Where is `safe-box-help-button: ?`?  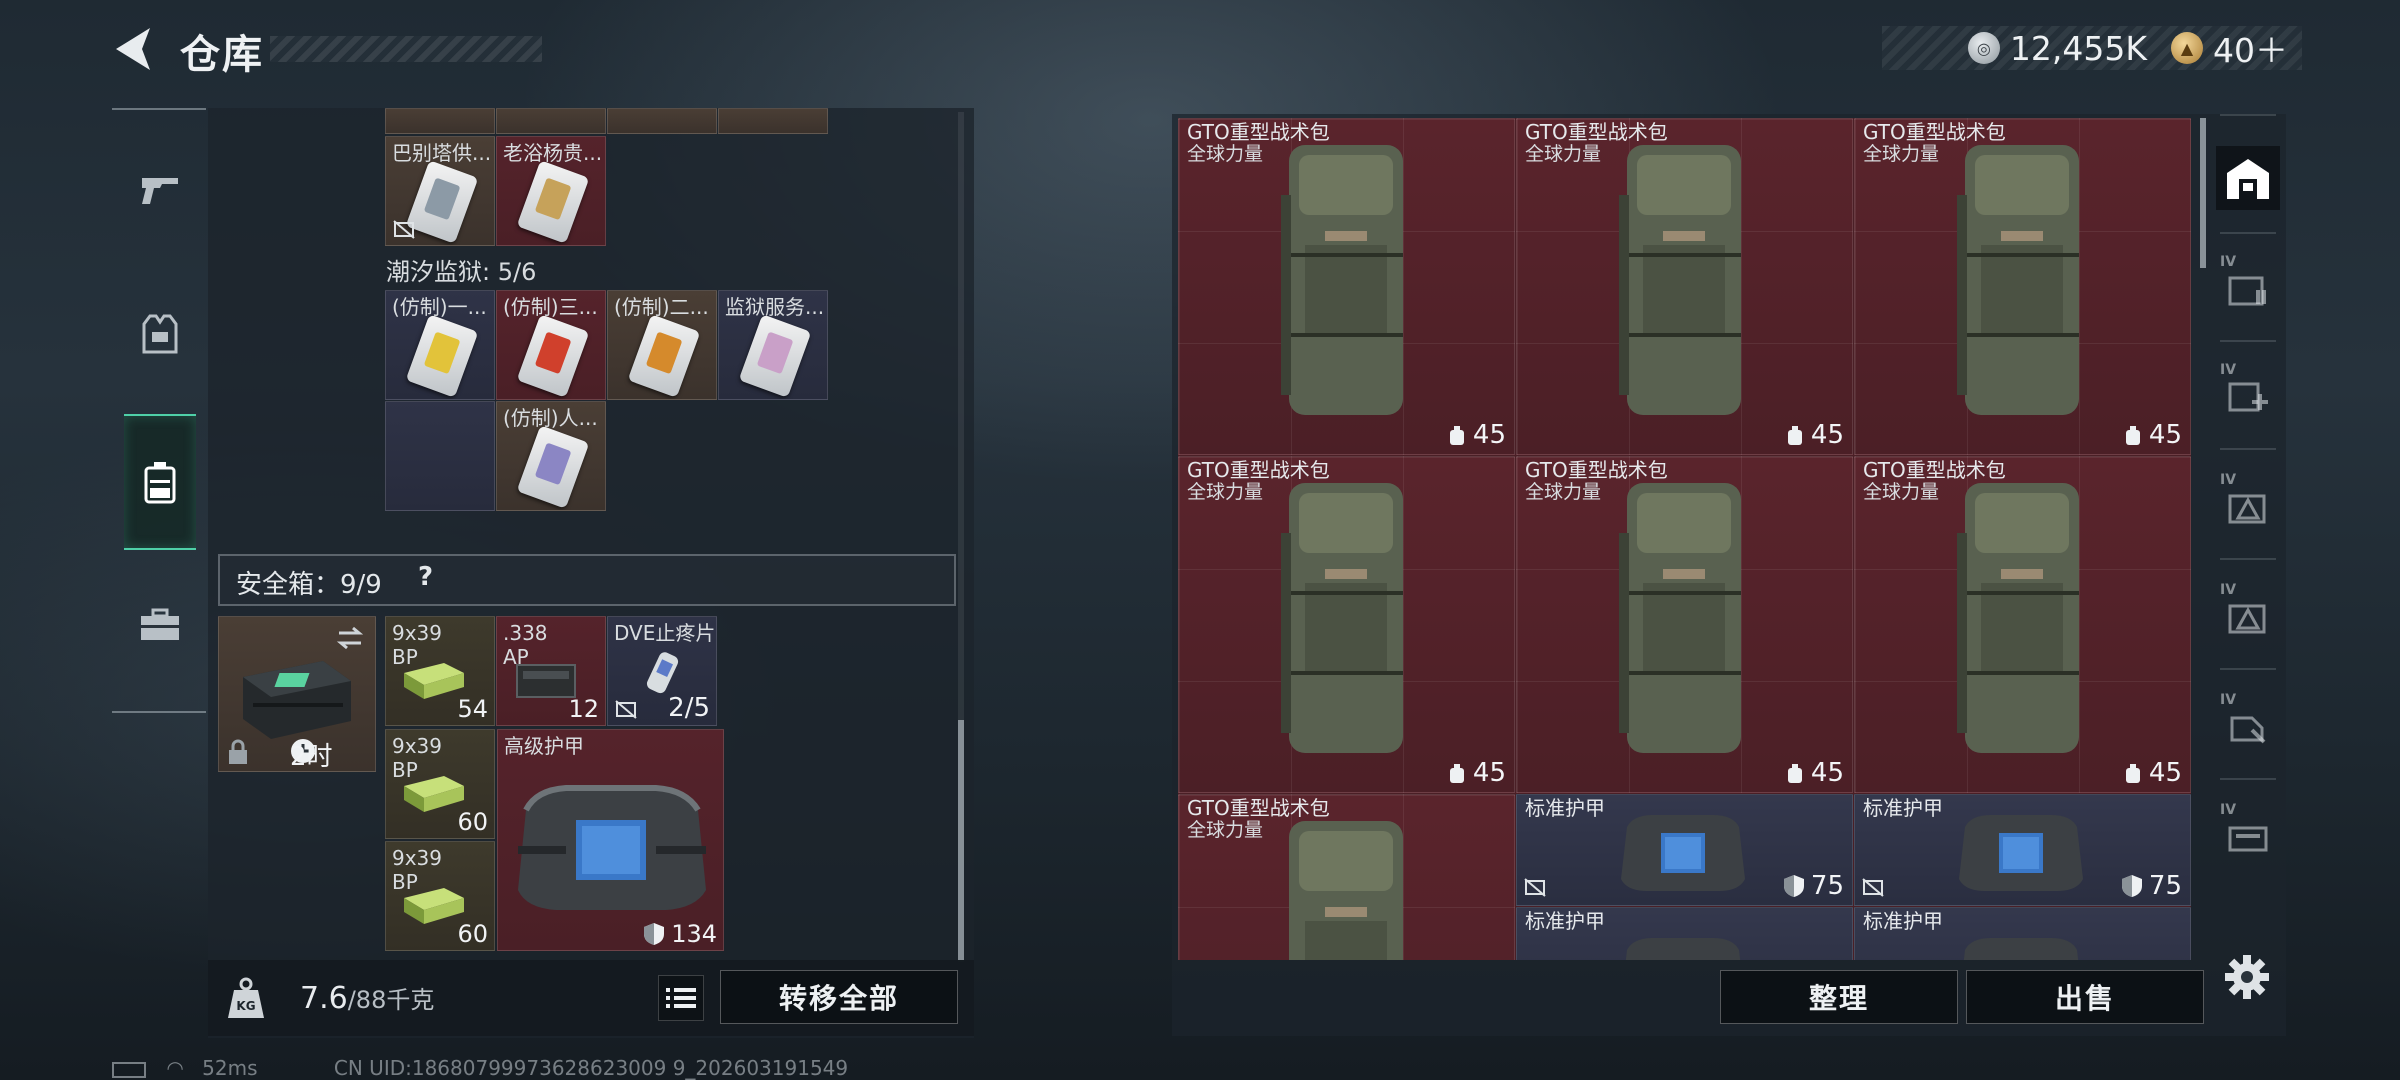 safe-box-help-button: ? is located at coordinates (425, 577).